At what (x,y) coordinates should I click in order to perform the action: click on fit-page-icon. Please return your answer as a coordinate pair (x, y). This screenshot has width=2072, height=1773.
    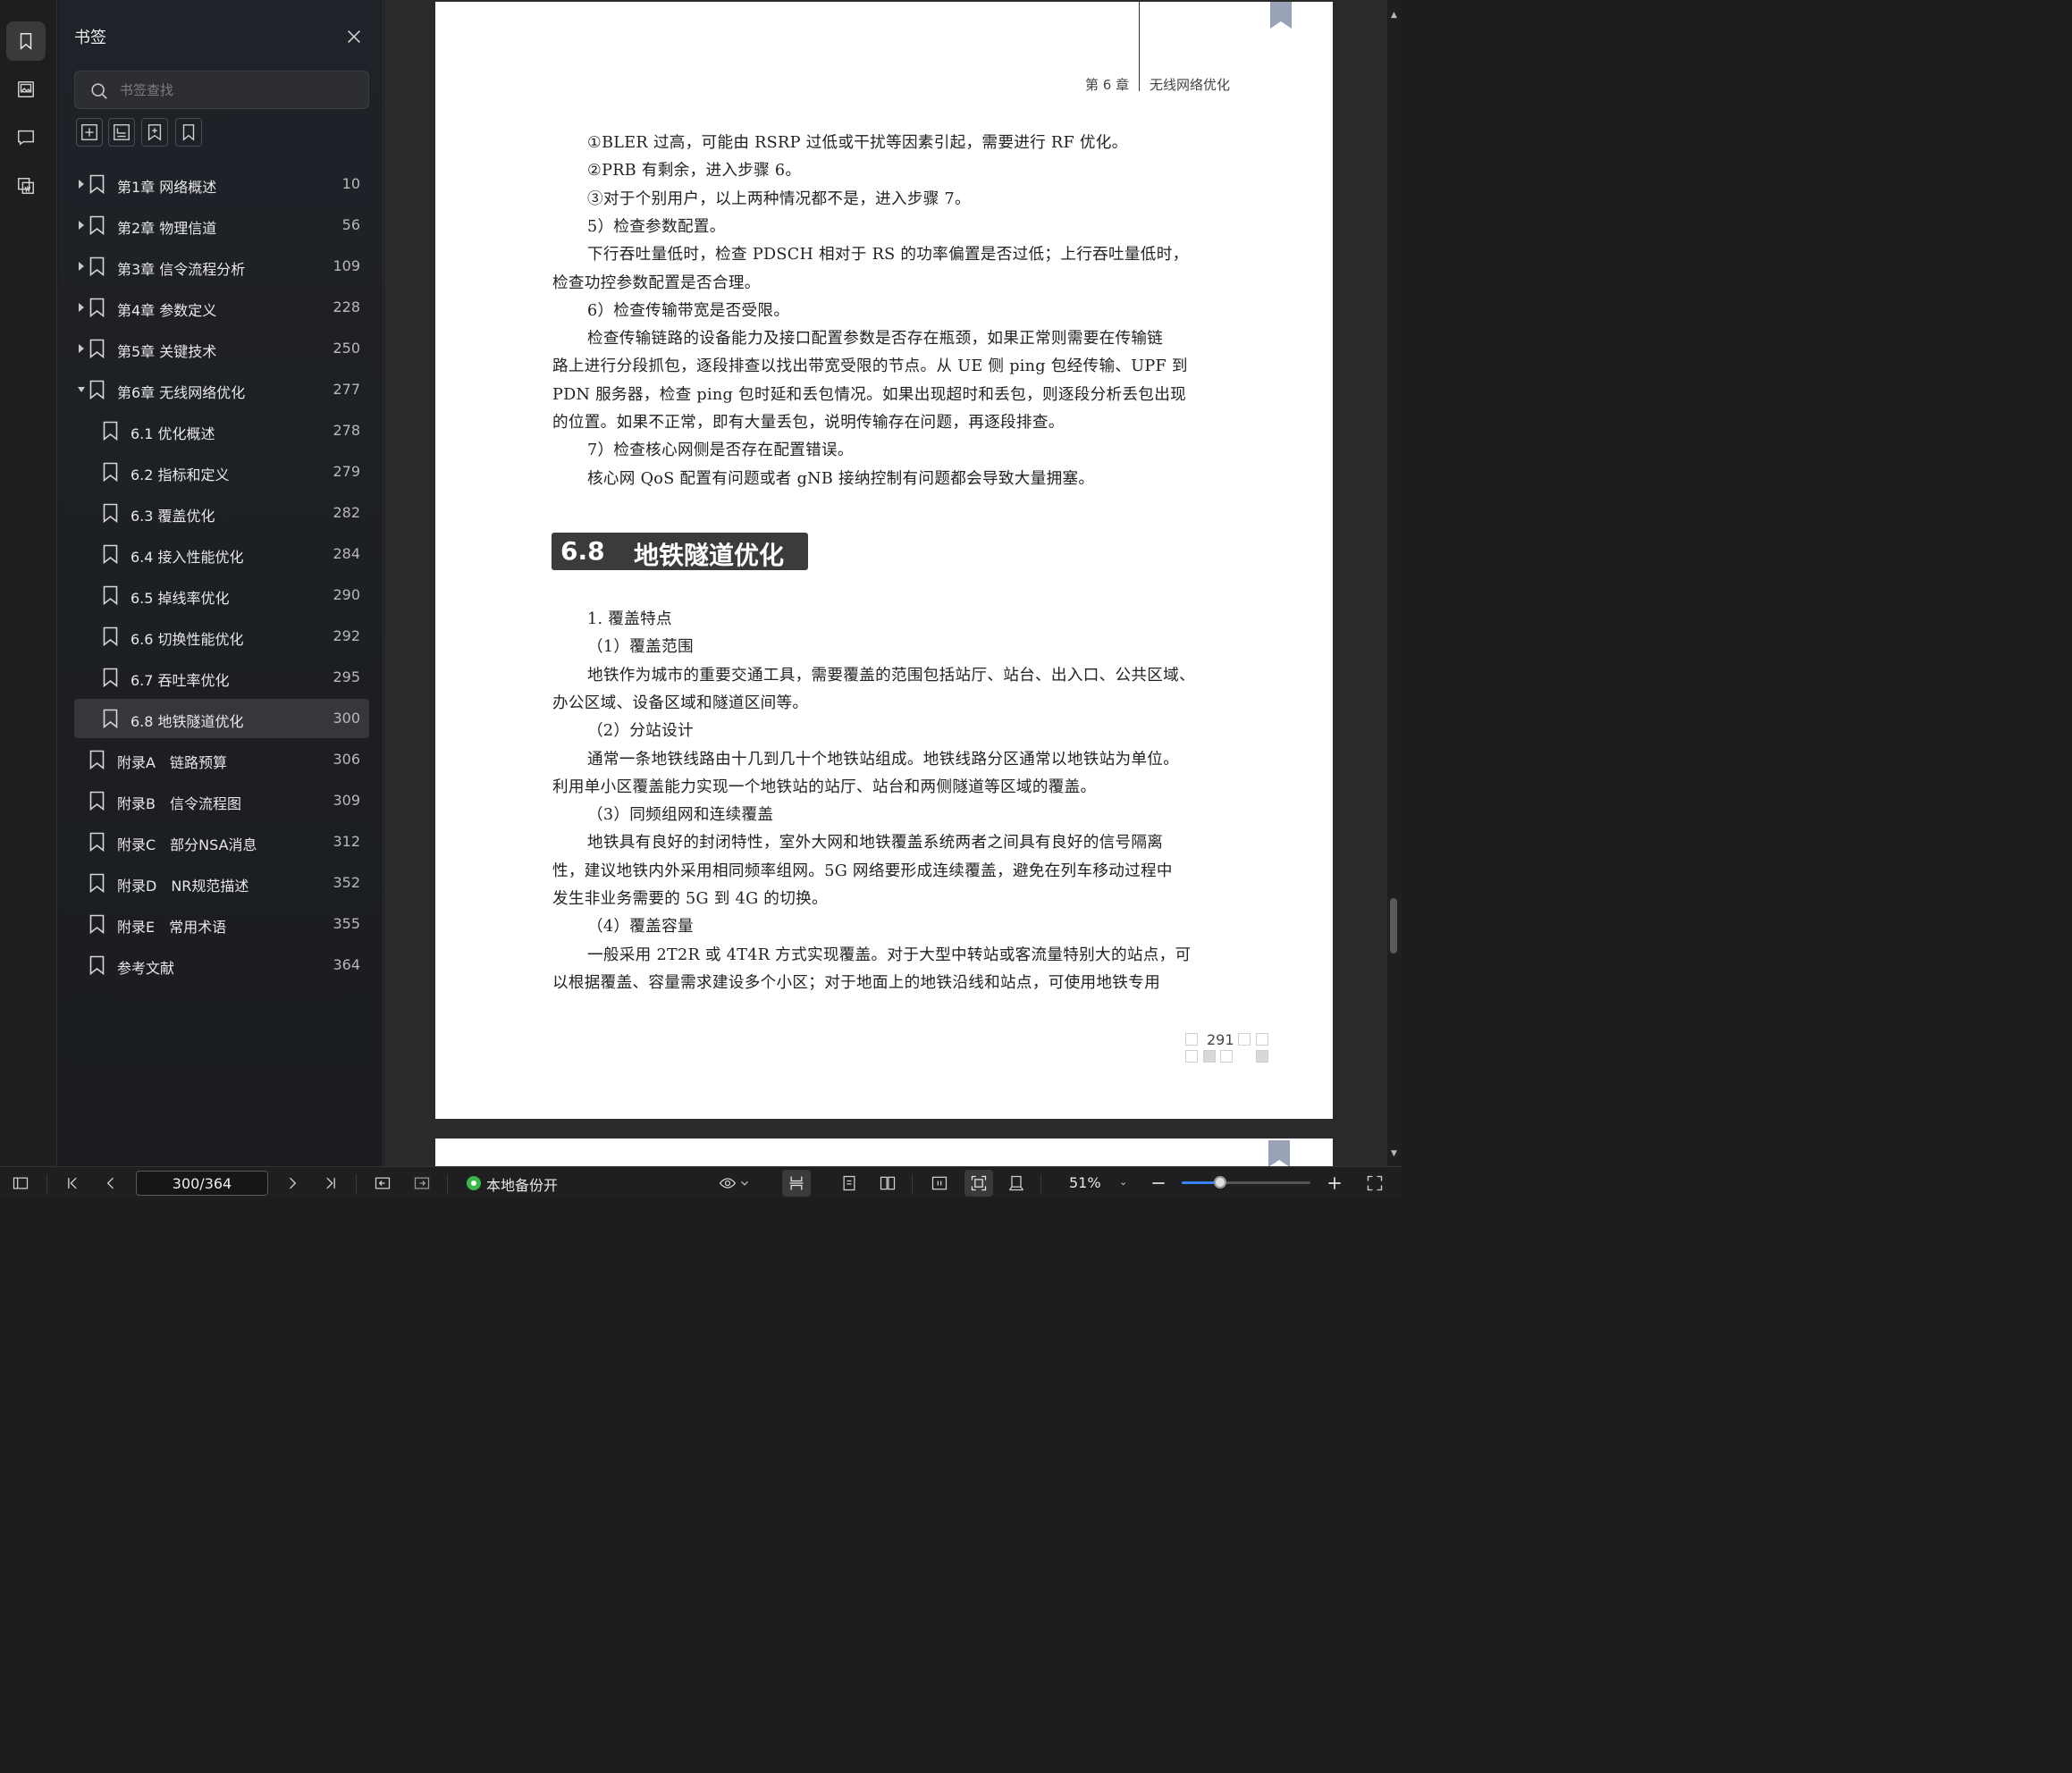
    Looking at the image, I should click on (979, 1183).